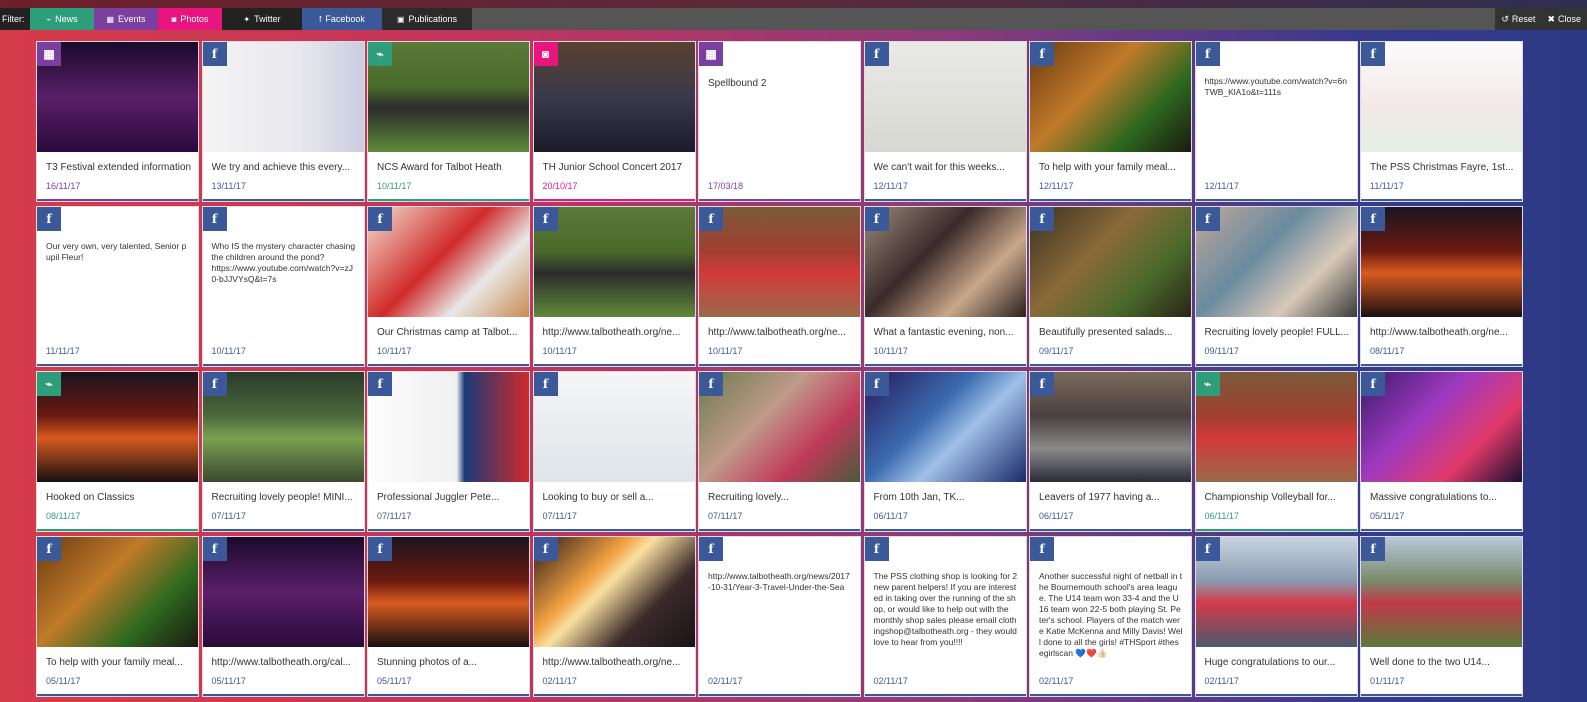  What do you see at coordinates (400, 19) in the screenshot?
I see `book-icon: ▣` at bounding box center [400, 19].